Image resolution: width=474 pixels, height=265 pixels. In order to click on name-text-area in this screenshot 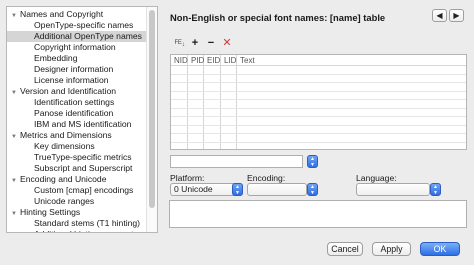, I will do `click(318, 214)`.